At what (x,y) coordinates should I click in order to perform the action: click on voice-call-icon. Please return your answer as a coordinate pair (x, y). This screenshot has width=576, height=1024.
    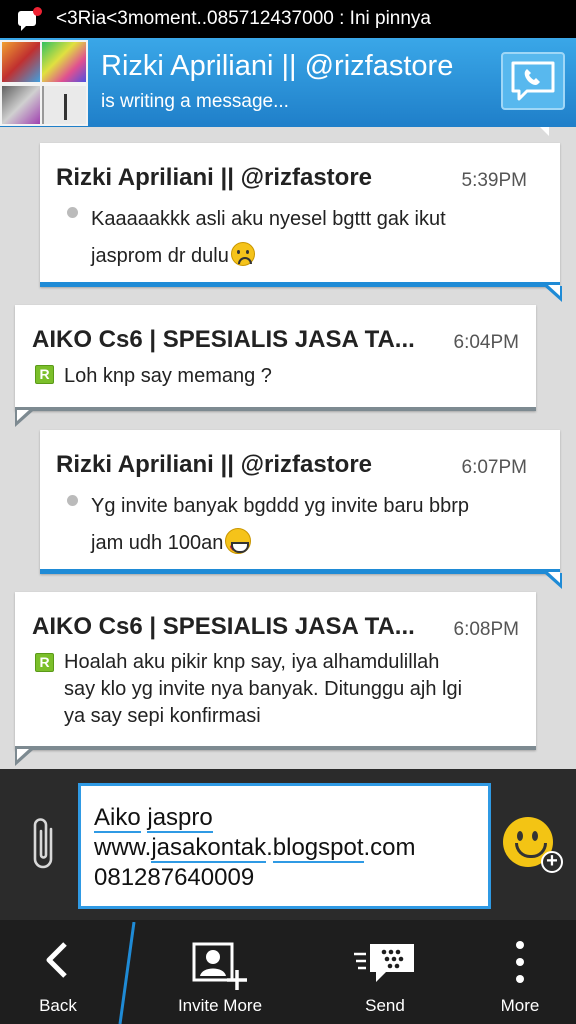
    Looking at the image, I should click on (533, 81).